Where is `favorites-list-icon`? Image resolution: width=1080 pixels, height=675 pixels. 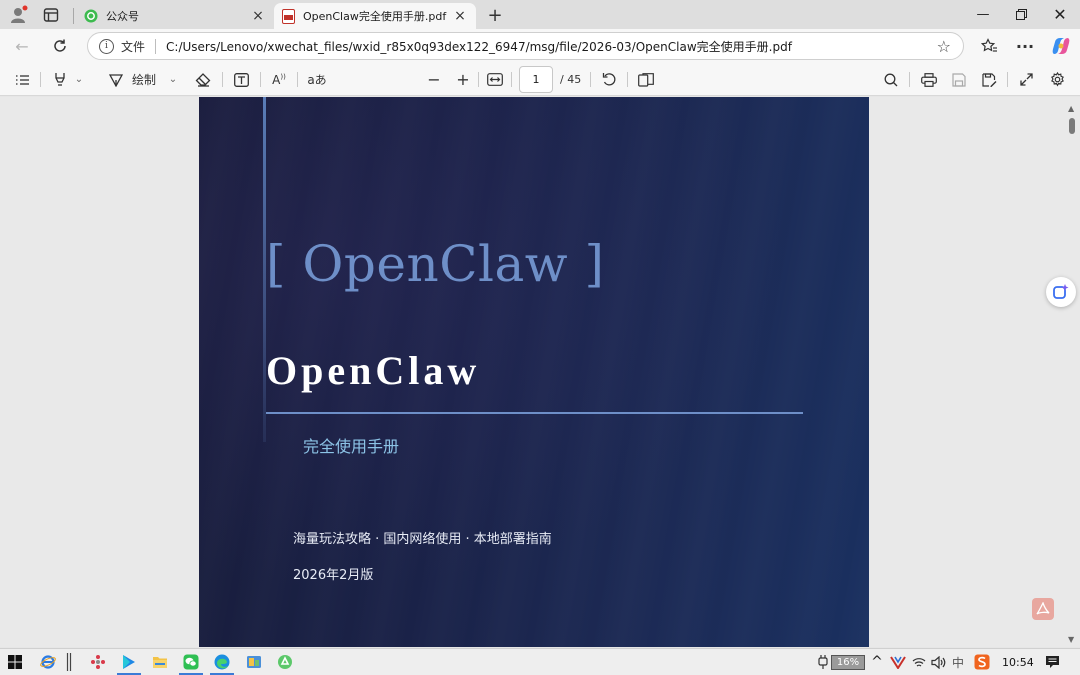 favorites-list-icon is located at coordinates (988, 45).